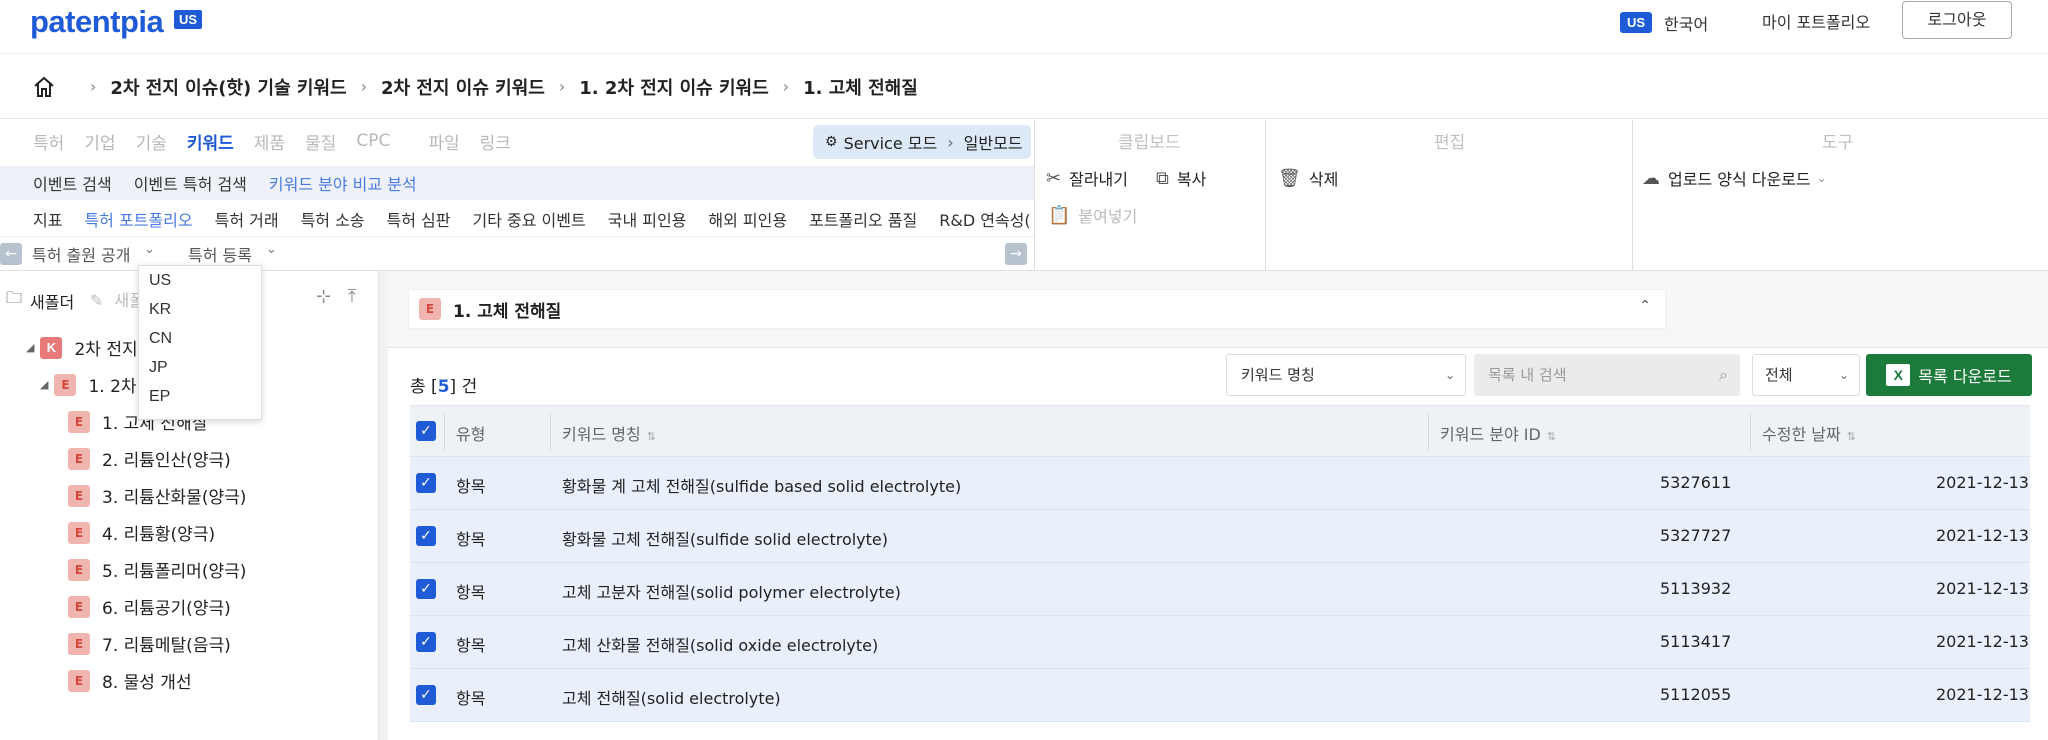 The width and height of the screenshot is (2048, 740). I want to click on select-all-checkbox: ✓, so click(426, 431).